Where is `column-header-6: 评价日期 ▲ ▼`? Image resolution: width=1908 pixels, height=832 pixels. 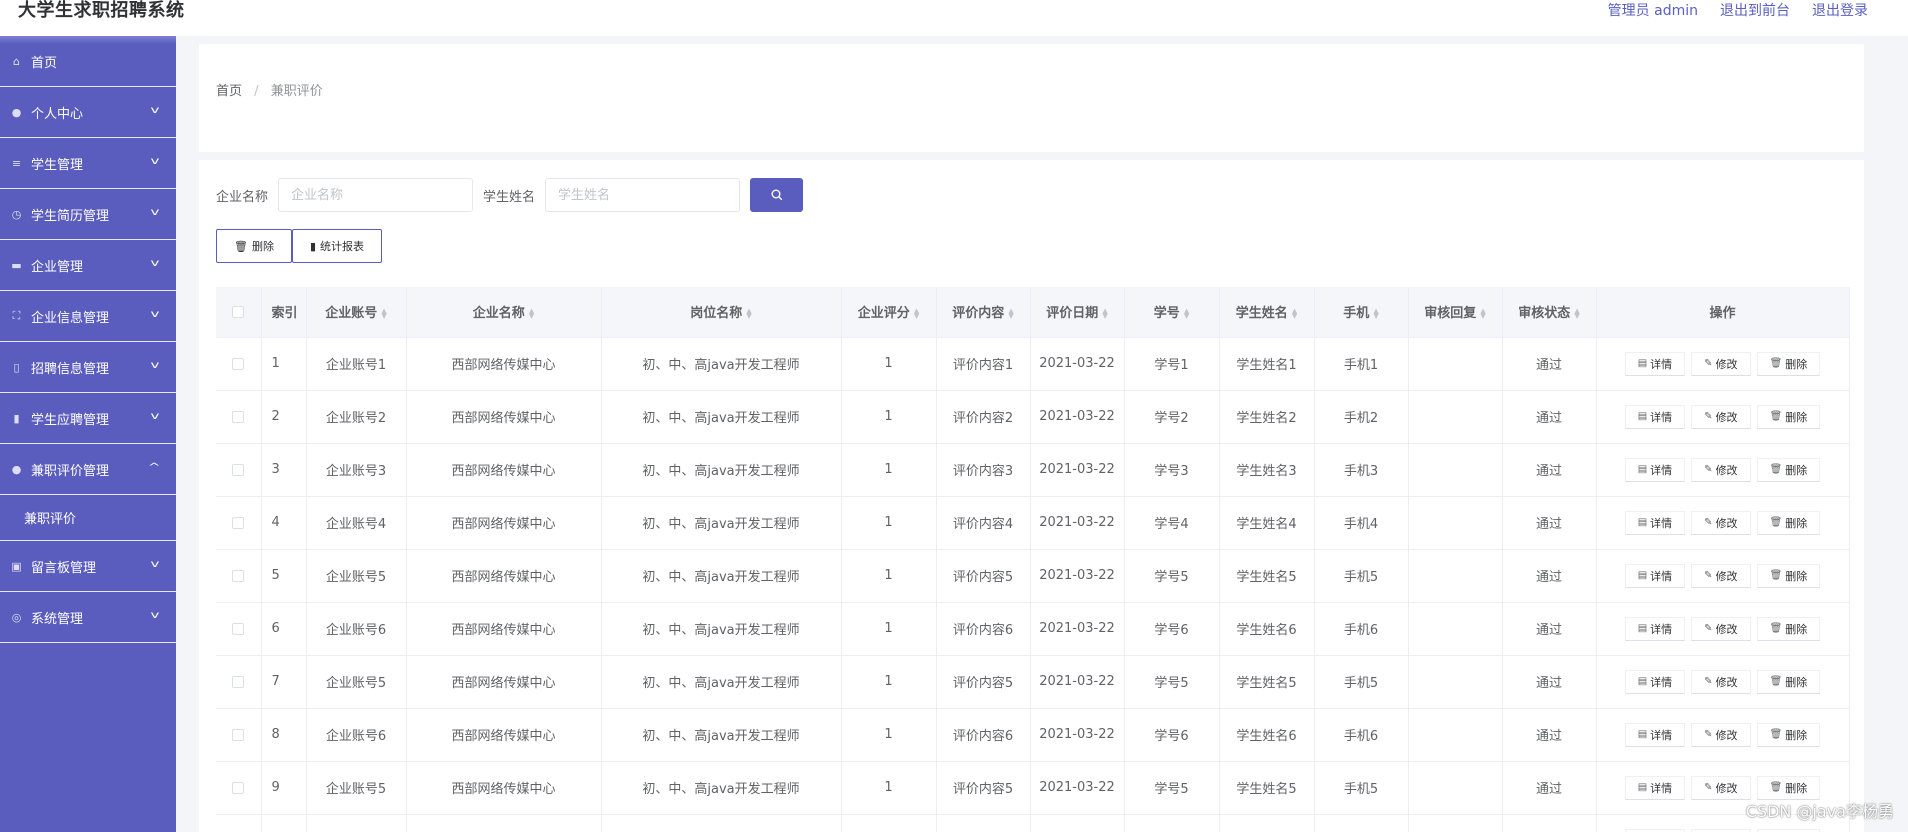 column-header-6: 评价日期 ▲ ▼ is located at coordinates (1077, 312).